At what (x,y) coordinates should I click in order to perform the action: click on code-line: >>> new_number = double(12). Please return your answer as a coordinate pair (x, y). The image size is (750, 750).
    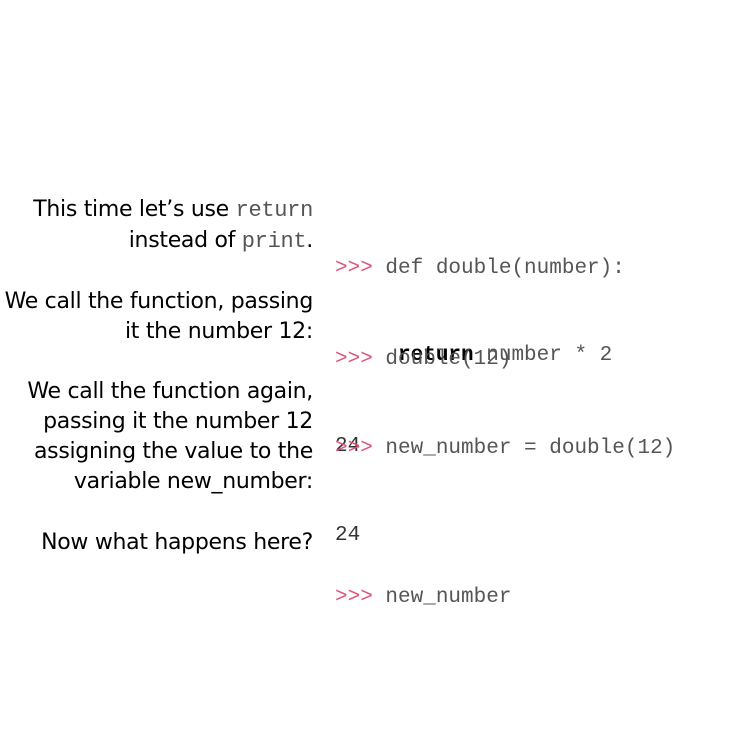
    Looking at the image, I should click on (505, 448).